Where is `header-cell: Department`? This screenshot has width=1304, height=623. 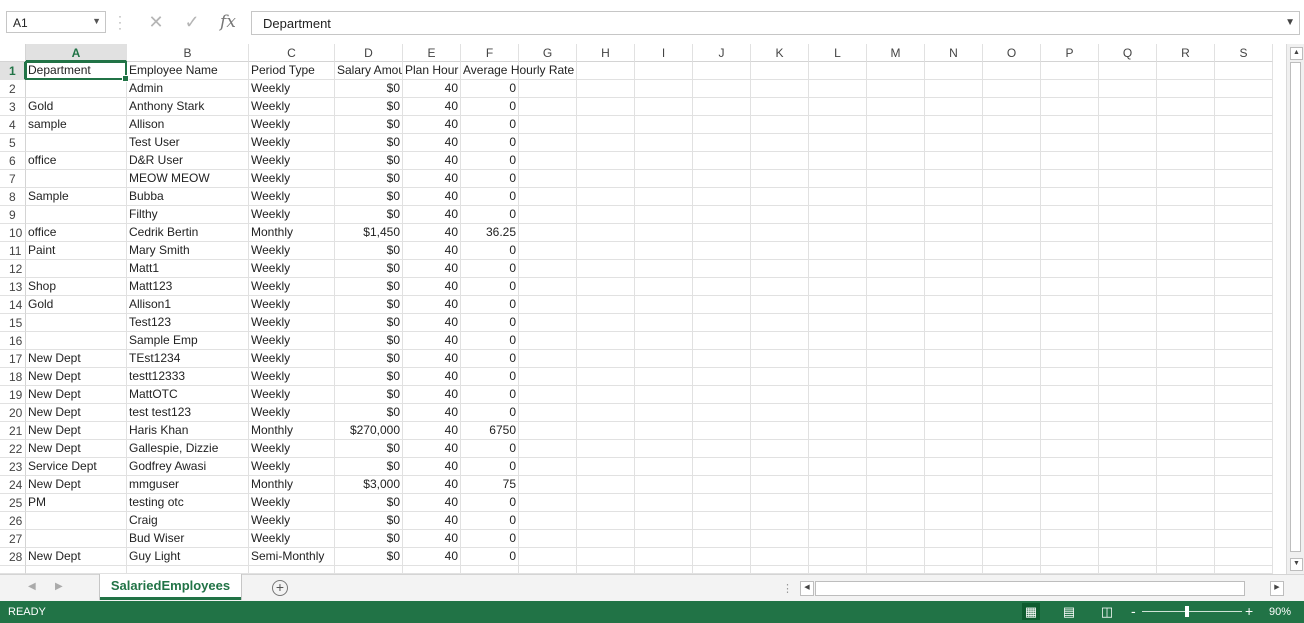 header-cell: Department is located at coordinates (76, 71).